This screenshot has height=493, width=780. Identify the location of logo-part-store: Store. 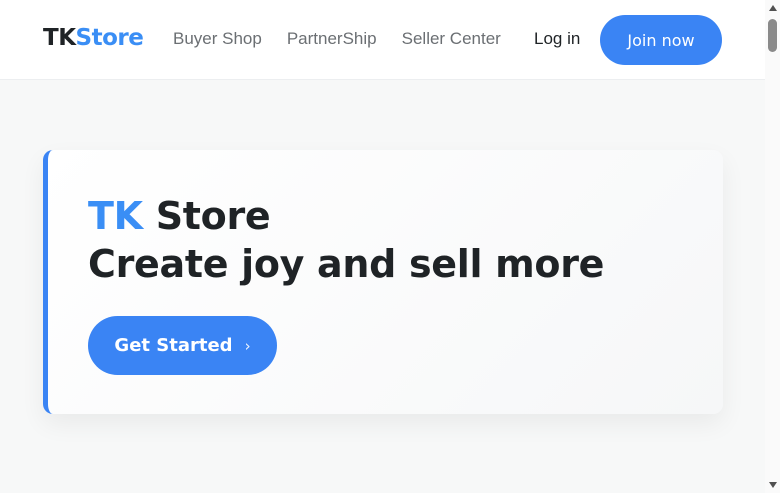
(109, 38).